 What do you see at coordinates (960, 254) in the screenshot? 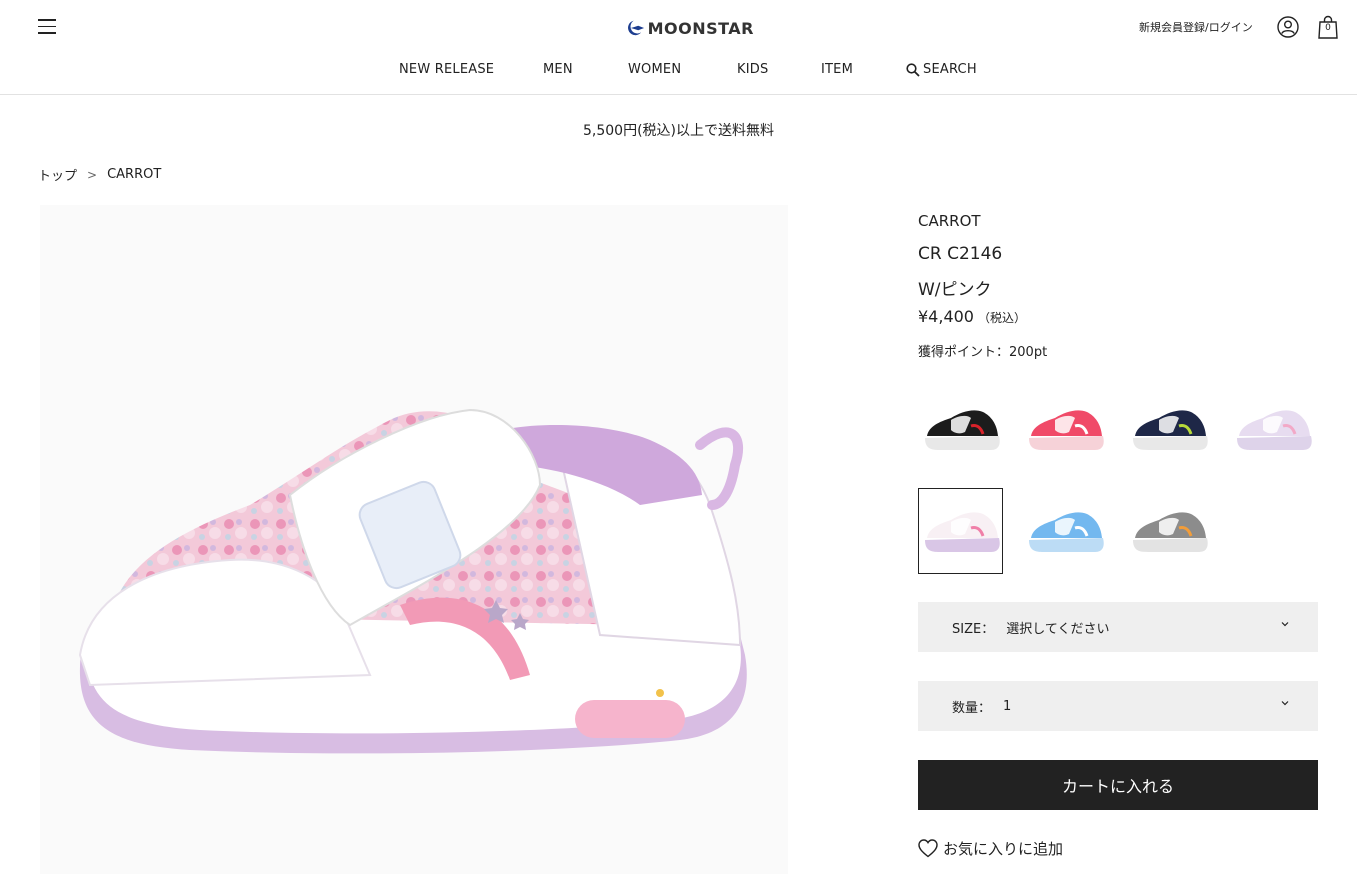
I see `product-model: CR C2146` at bounding box center [960, 254].